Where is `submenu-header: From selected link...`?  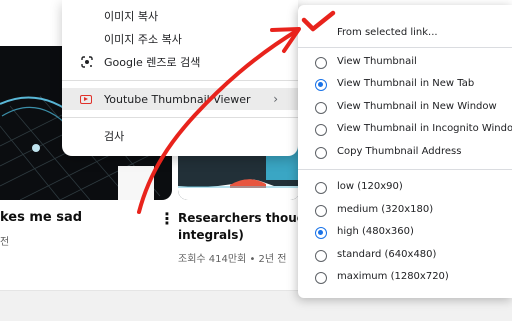
submenu-header: From selected link... is located at coordinates (387, 32).